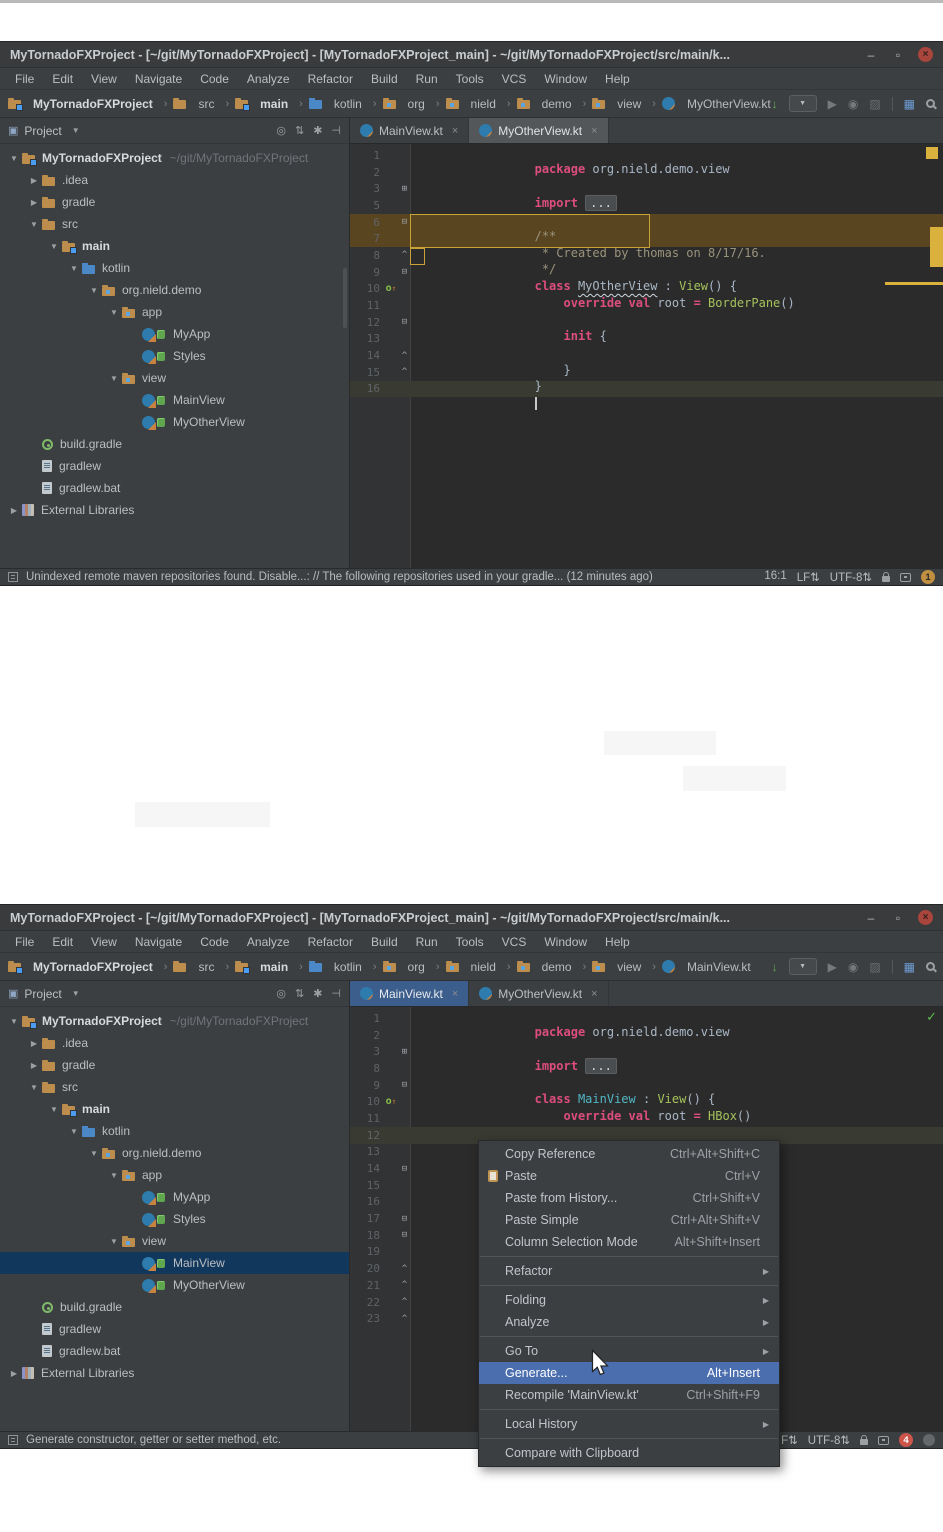 The width and height of the screenshot is (943, 1532). Describe the element at coordinates (905, 577) in the screenshot. I see `event-log-icon` at that location.